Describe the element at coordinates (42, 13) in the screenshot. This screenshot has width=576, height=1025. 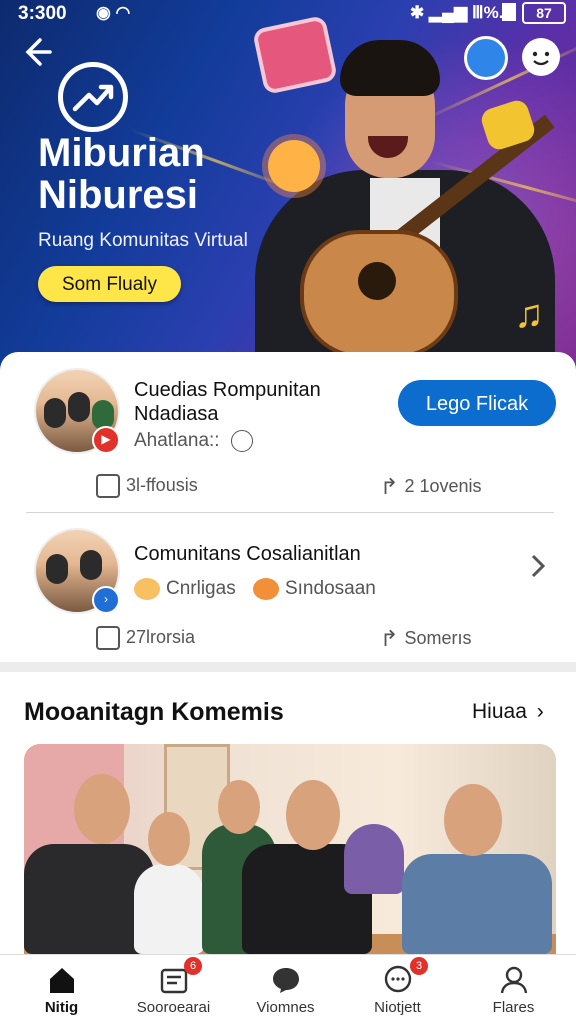
I see `status-time: 3:300` at that location.